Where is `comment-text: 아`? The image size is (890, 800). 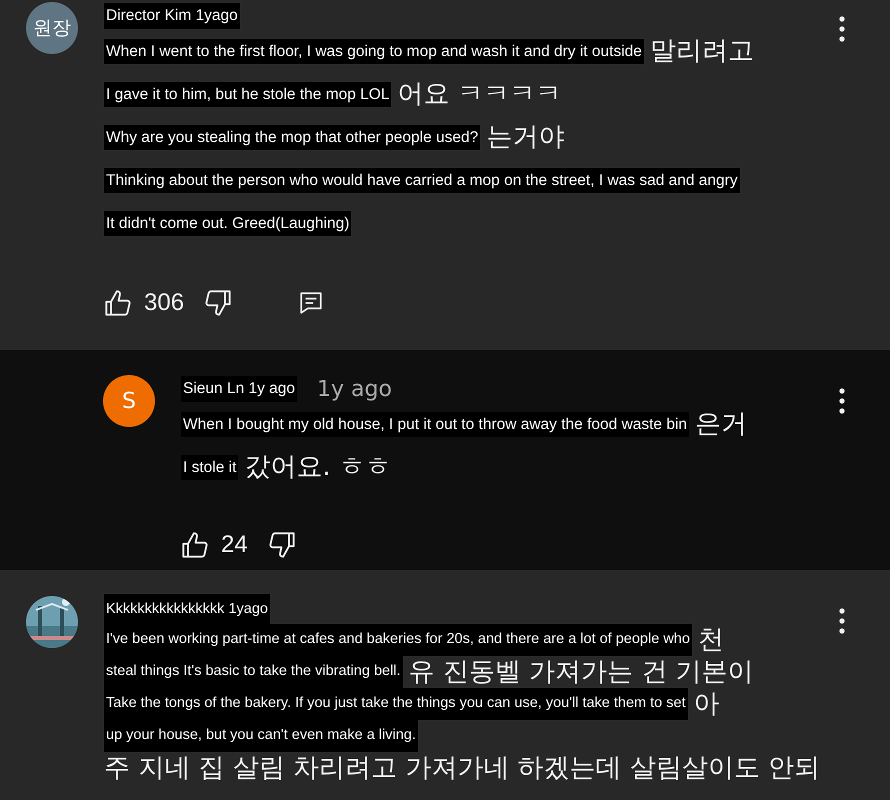
comment-text: 아 is located at coordinates (707, 704).